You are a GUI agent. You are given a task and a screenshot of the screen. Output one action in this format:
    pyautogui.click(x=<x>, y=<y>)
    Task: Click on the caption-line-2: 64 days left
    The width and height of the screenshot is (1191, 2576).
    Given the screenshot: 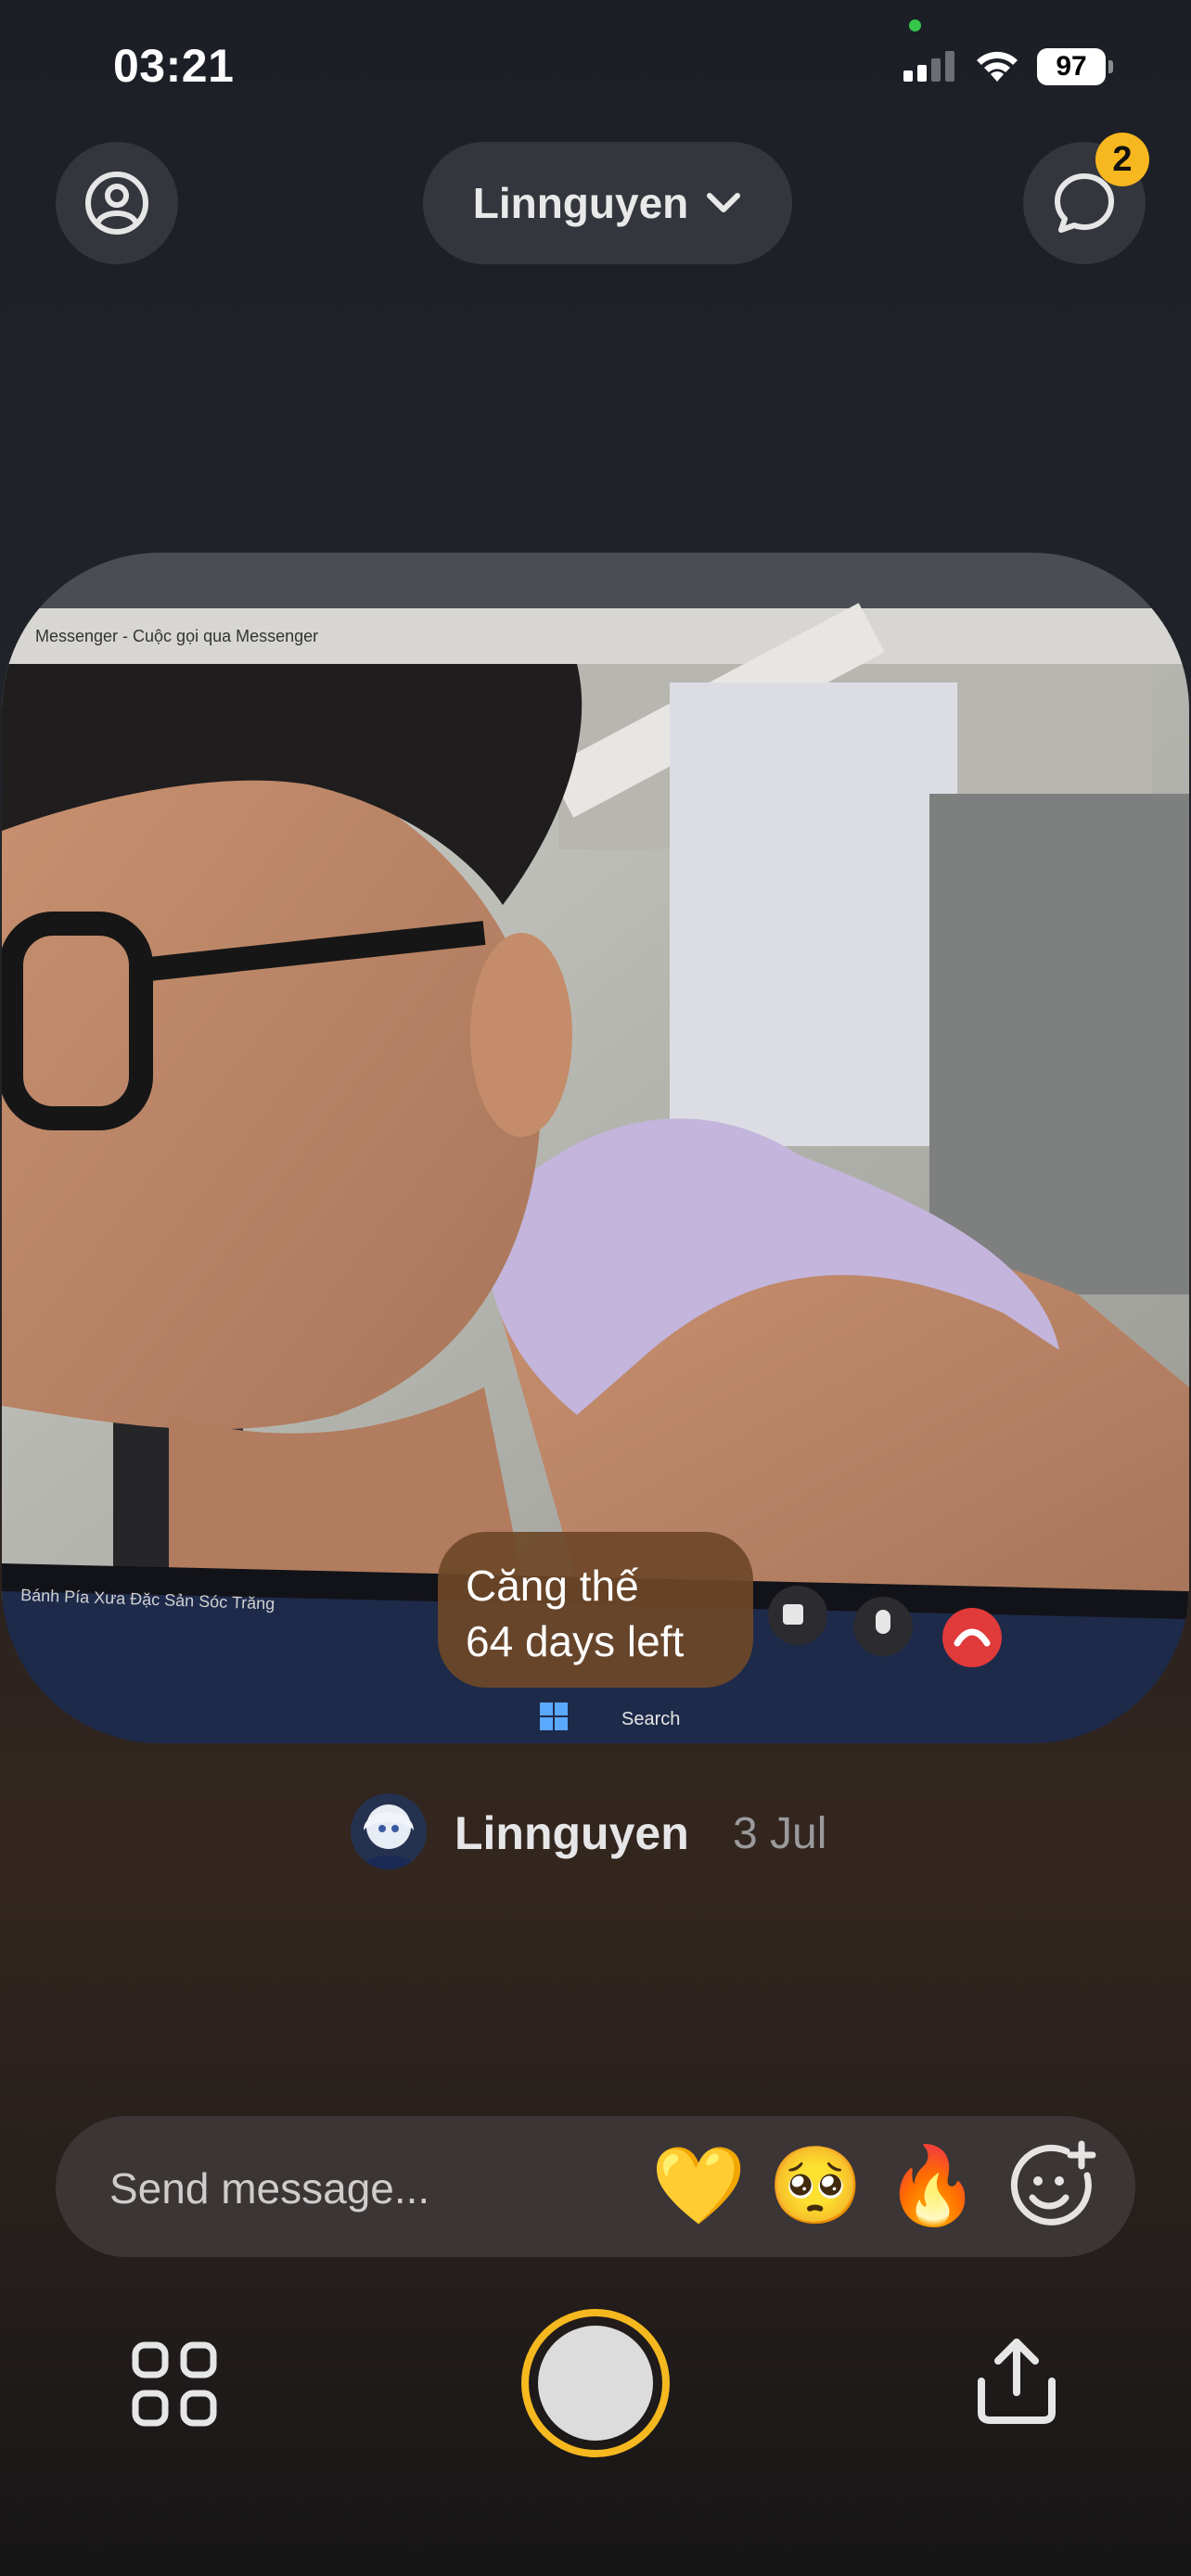 What is the action you would take?
    pyautogui.click(x=575, y=1641)
    